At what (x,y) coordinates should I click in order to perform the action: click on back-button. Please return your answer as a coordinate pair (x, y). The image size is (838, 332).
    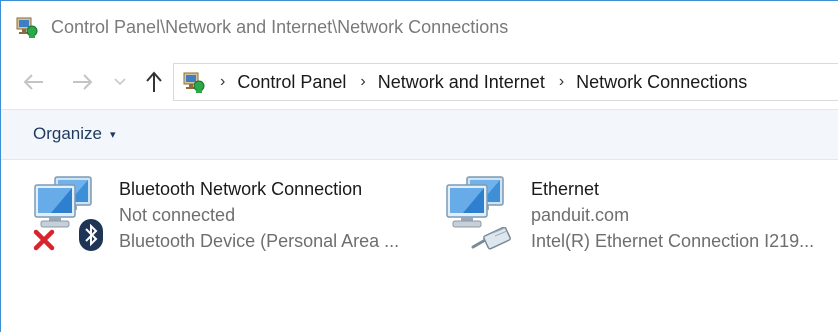
    Looking at the image, I should click on (34, 82).